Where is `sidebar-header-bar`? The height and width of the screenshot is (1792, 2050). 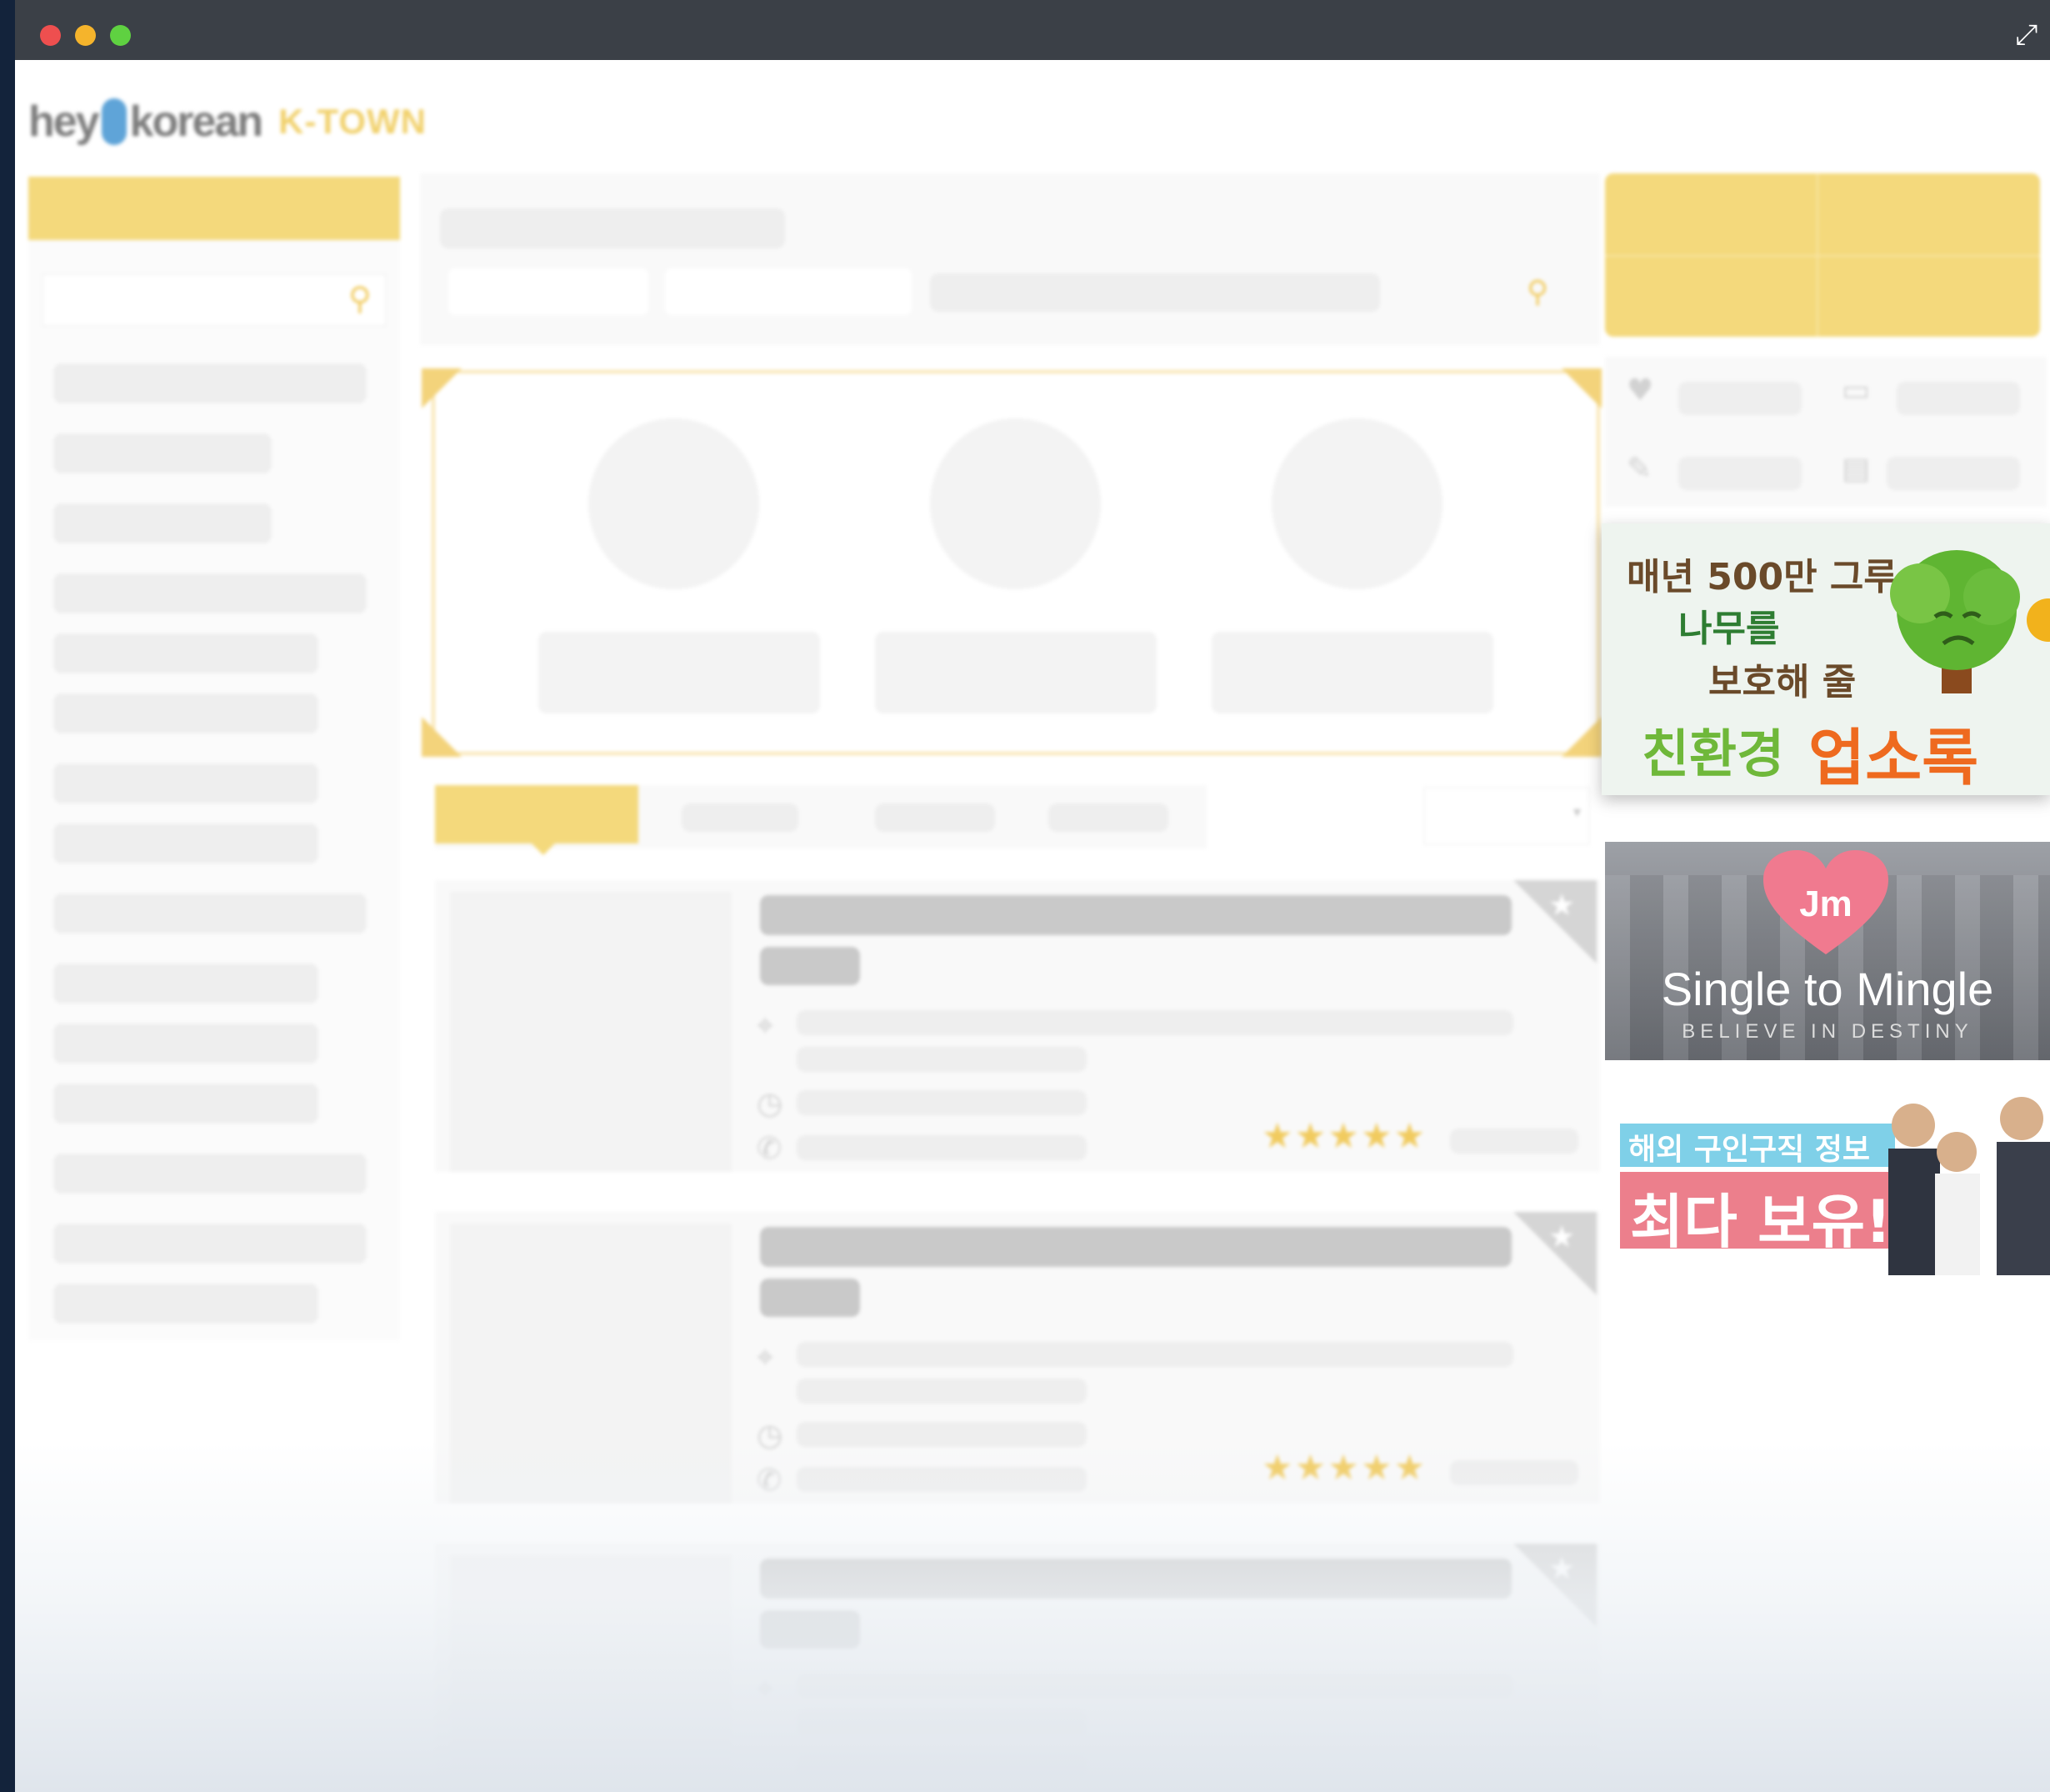 sidebar-header-bar is located at coordinates (214, 209).